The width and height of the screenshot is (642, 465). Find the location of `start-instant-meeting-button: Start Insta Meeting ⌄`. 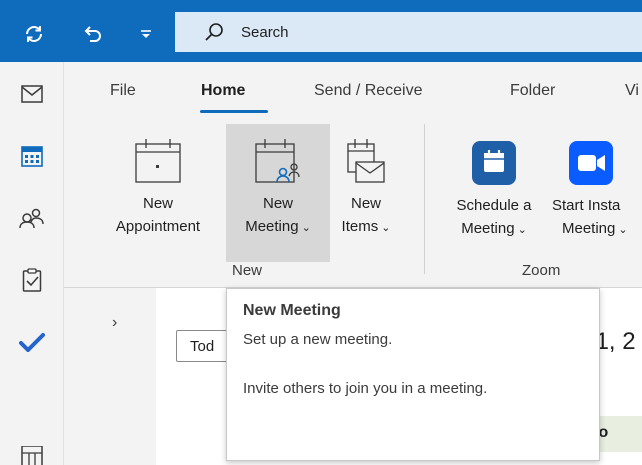

start-instant-meeting-button: Start Insta Meeting ⌄ is located at coordinates (597, 195).